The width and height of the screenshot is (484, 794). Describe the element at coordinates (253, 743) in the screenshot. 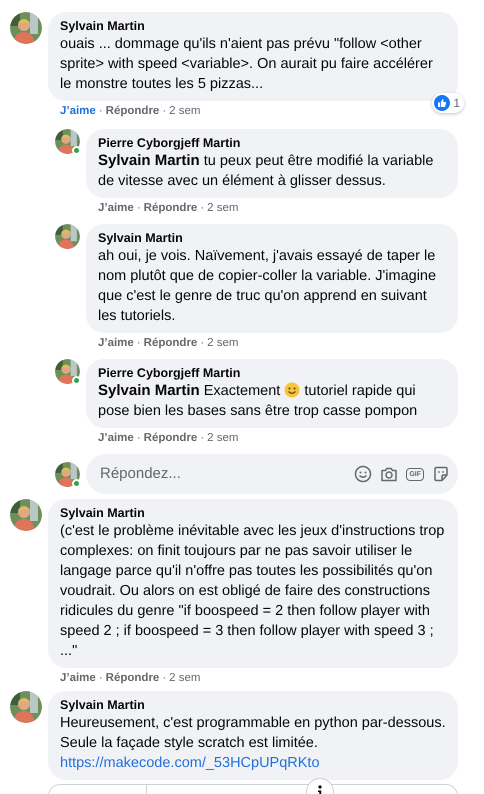

I see `comment-text: Heureusement, c'est programmable en python par-dessous. Seule la façade style scratch est limitée. https://makecode.com/_53HCpUPqRKto` at that location.